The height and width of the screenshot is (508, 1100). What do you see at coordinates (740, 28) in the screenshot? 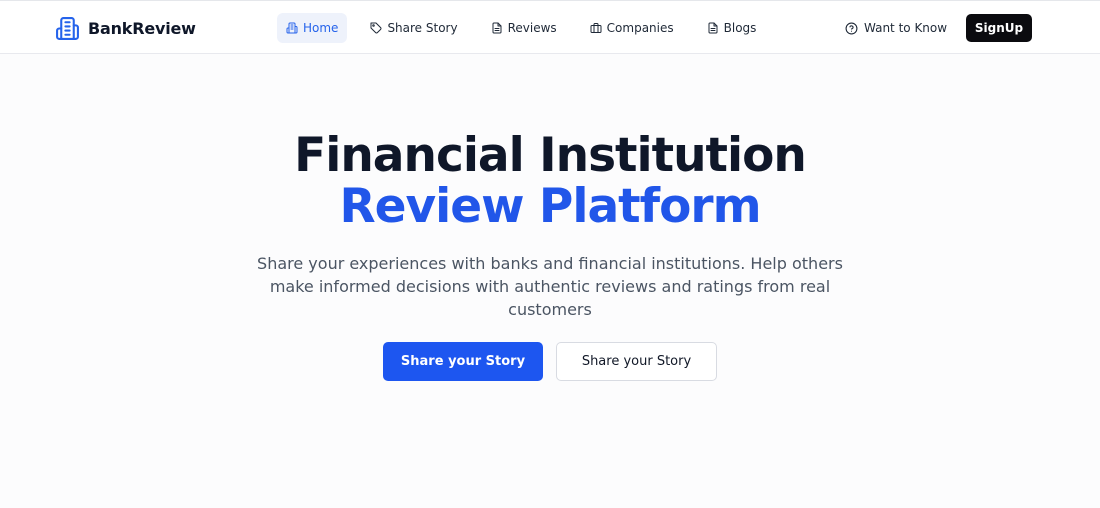
I see `nav-item-label: Blogs` at bounding box center [740, 28].